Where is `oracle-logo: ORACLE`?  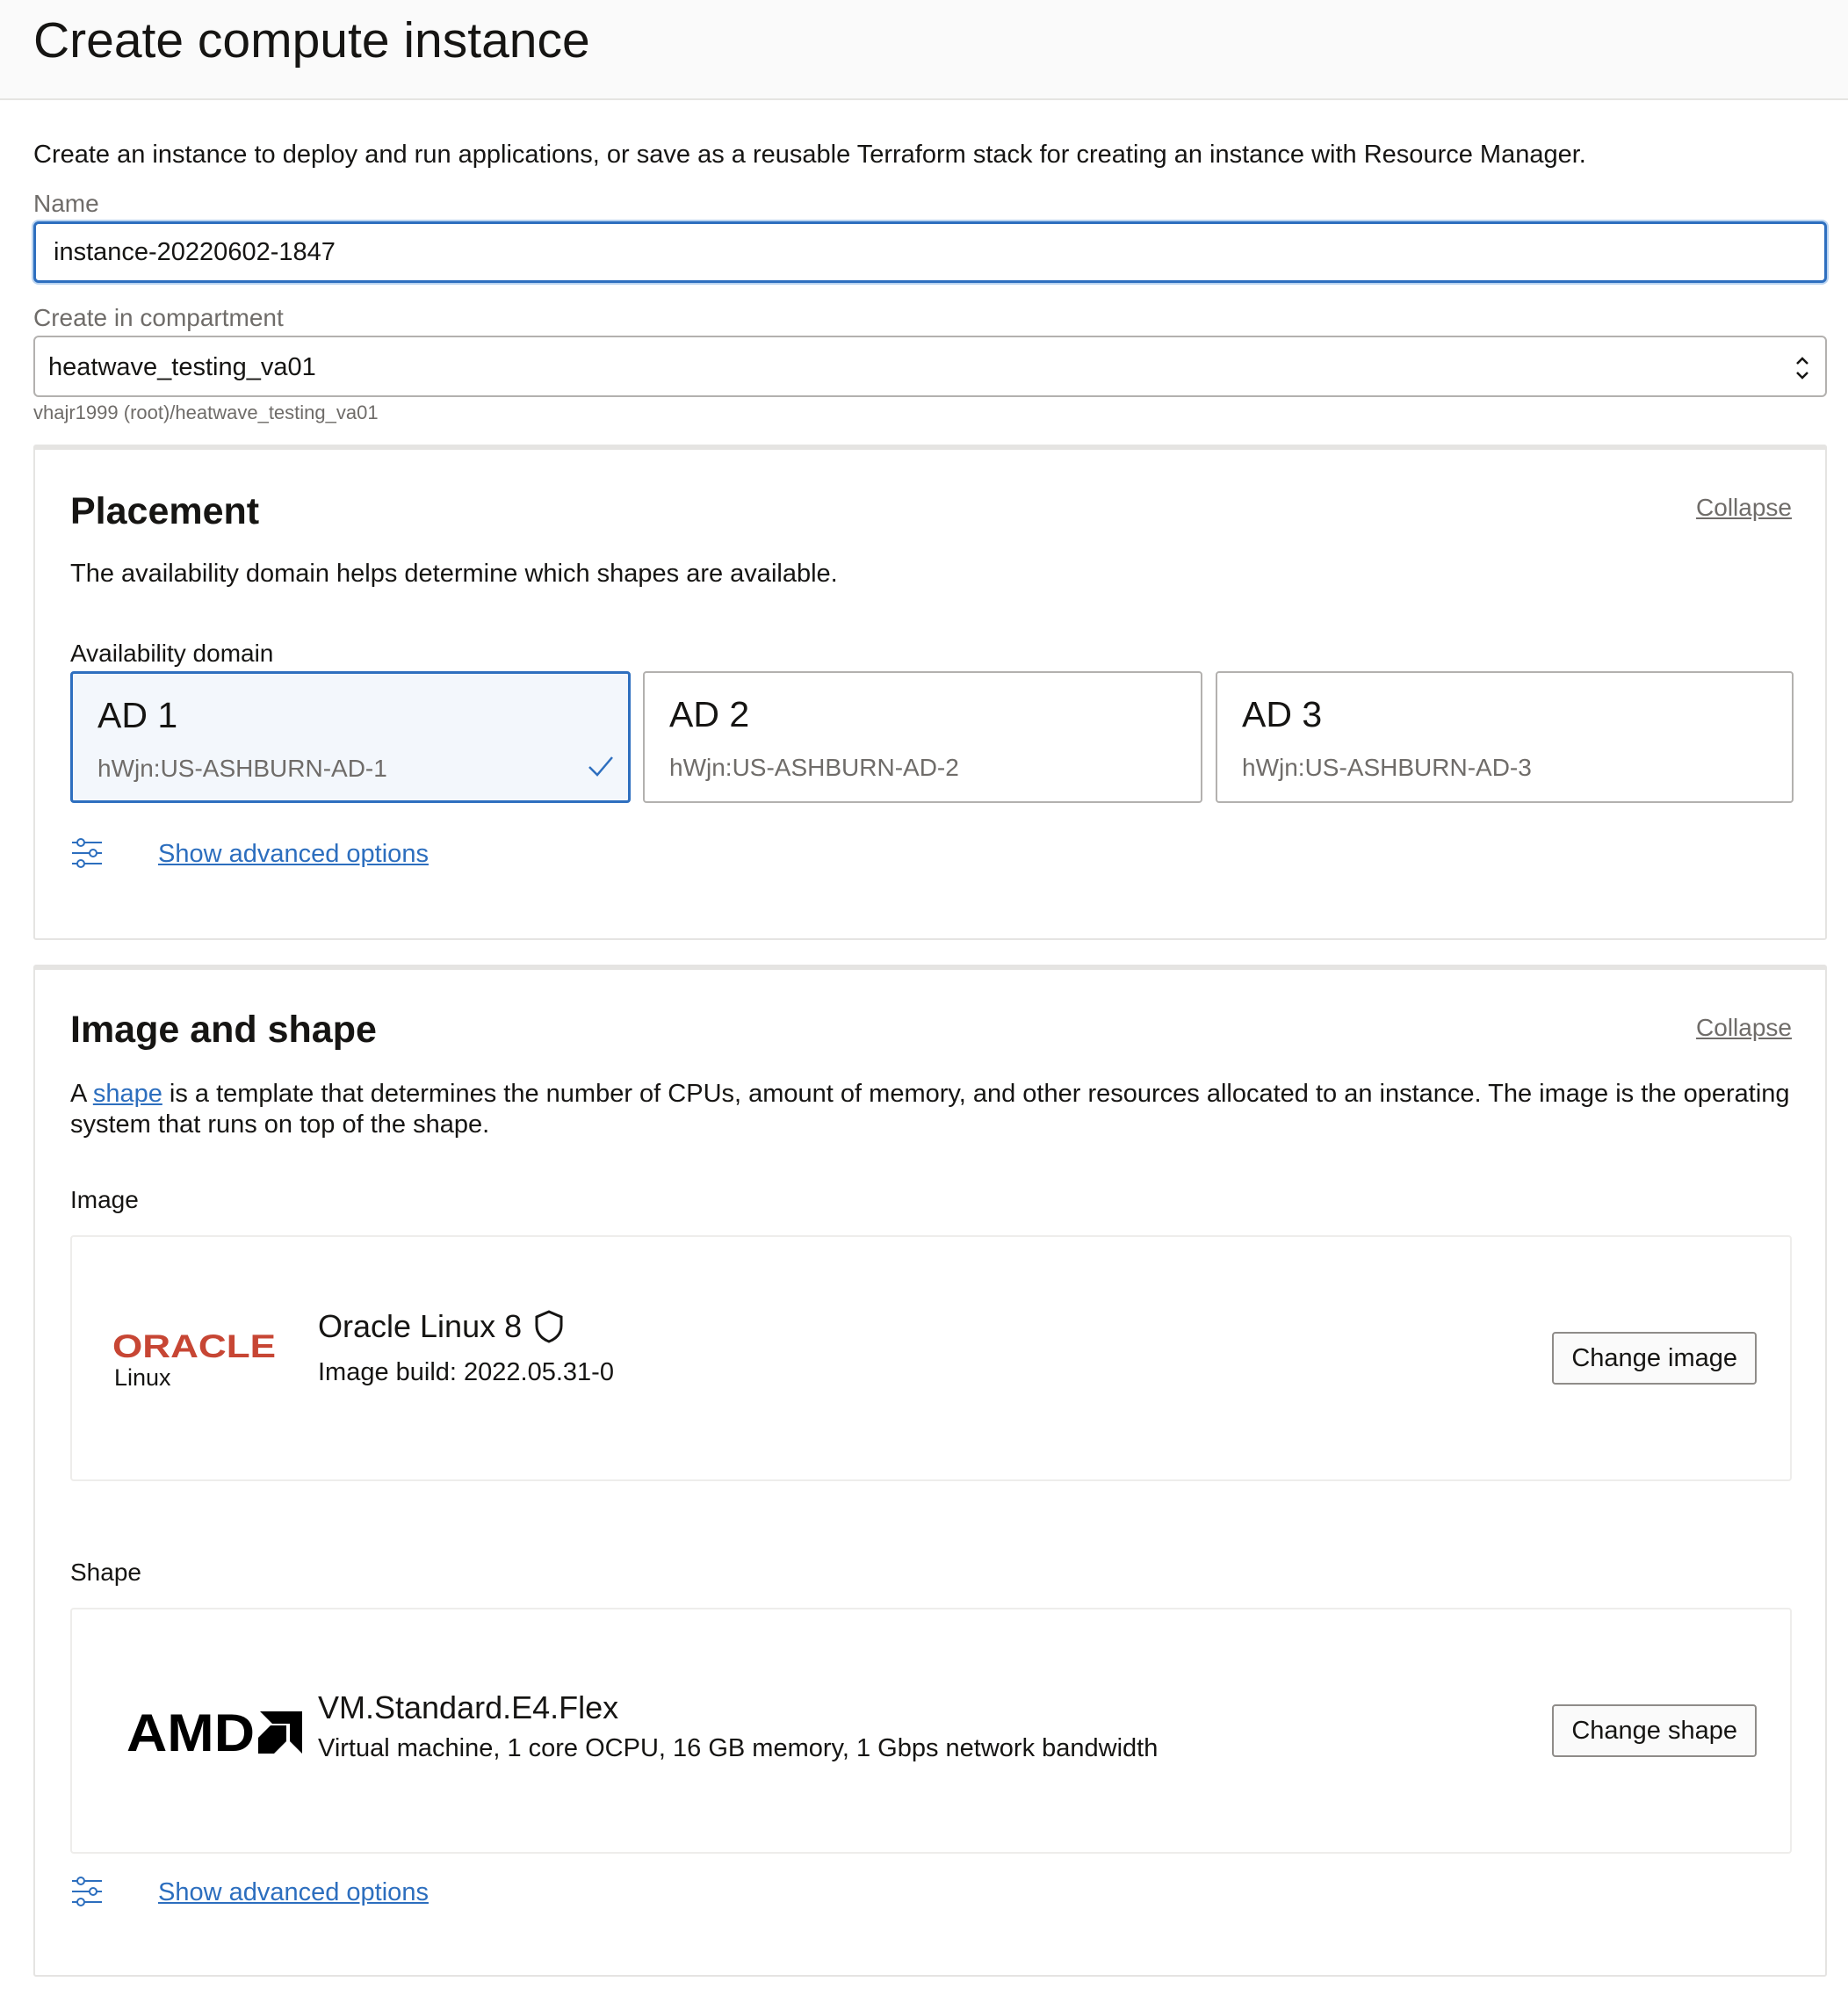 oracle-logo: ORACLE is located at coordinates (194, 1347).